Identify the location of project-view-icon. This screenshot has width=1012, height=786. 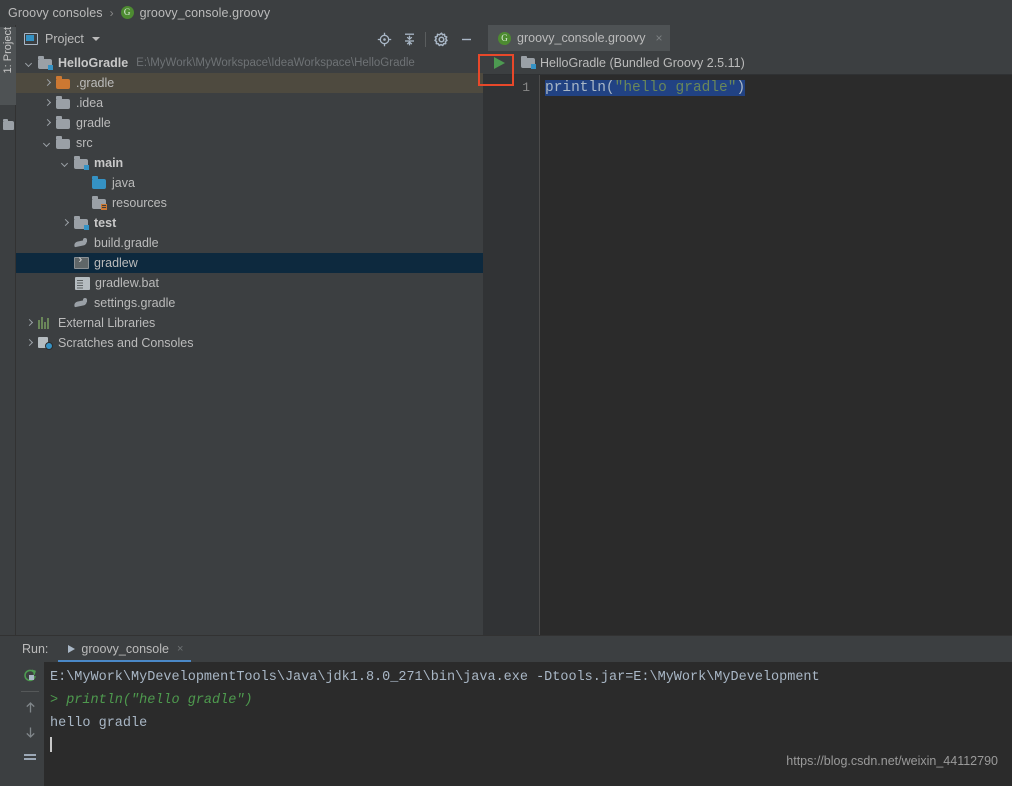
(31, 39).